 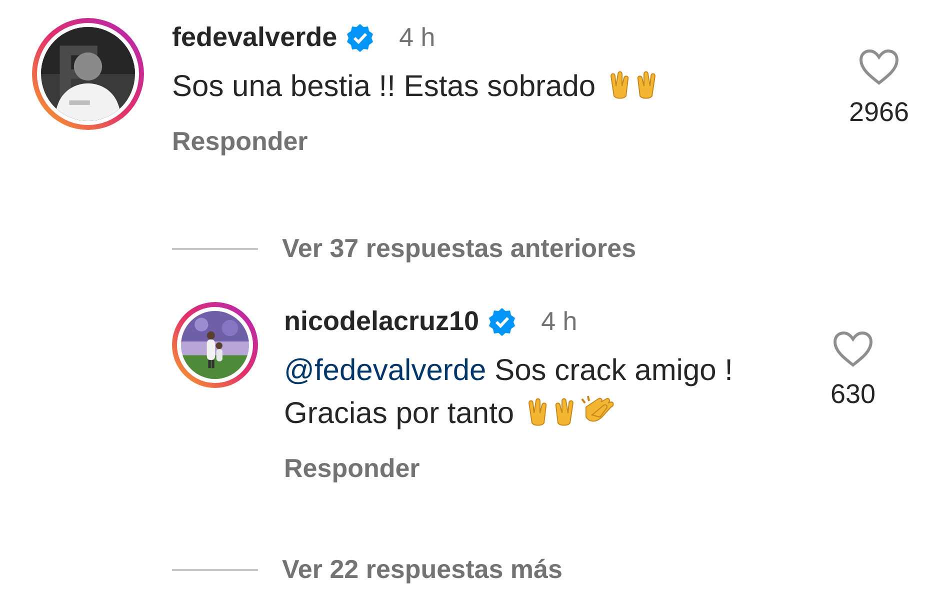 What do you see at coordinates (853, 394) in the screenshot?
I see `like-count: 630` at bounding box center [853, 394].